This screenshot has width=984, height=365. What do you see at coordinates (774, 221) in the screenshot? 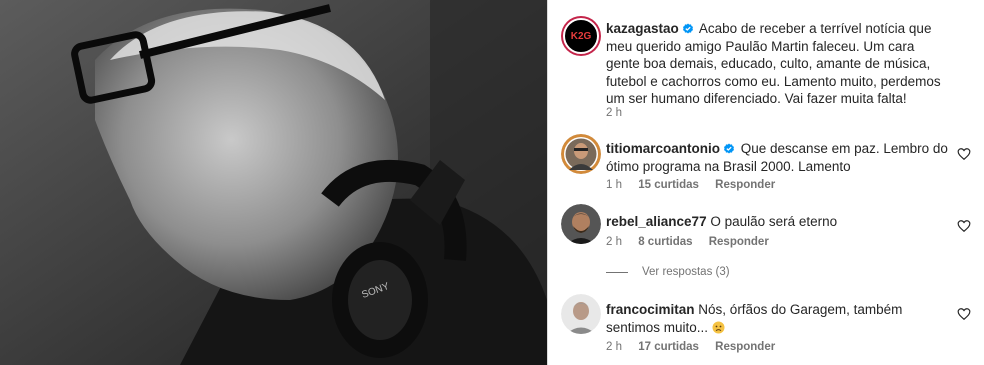
I see `comment-body: O paulão será eterno` at bounding box center [774, 221].